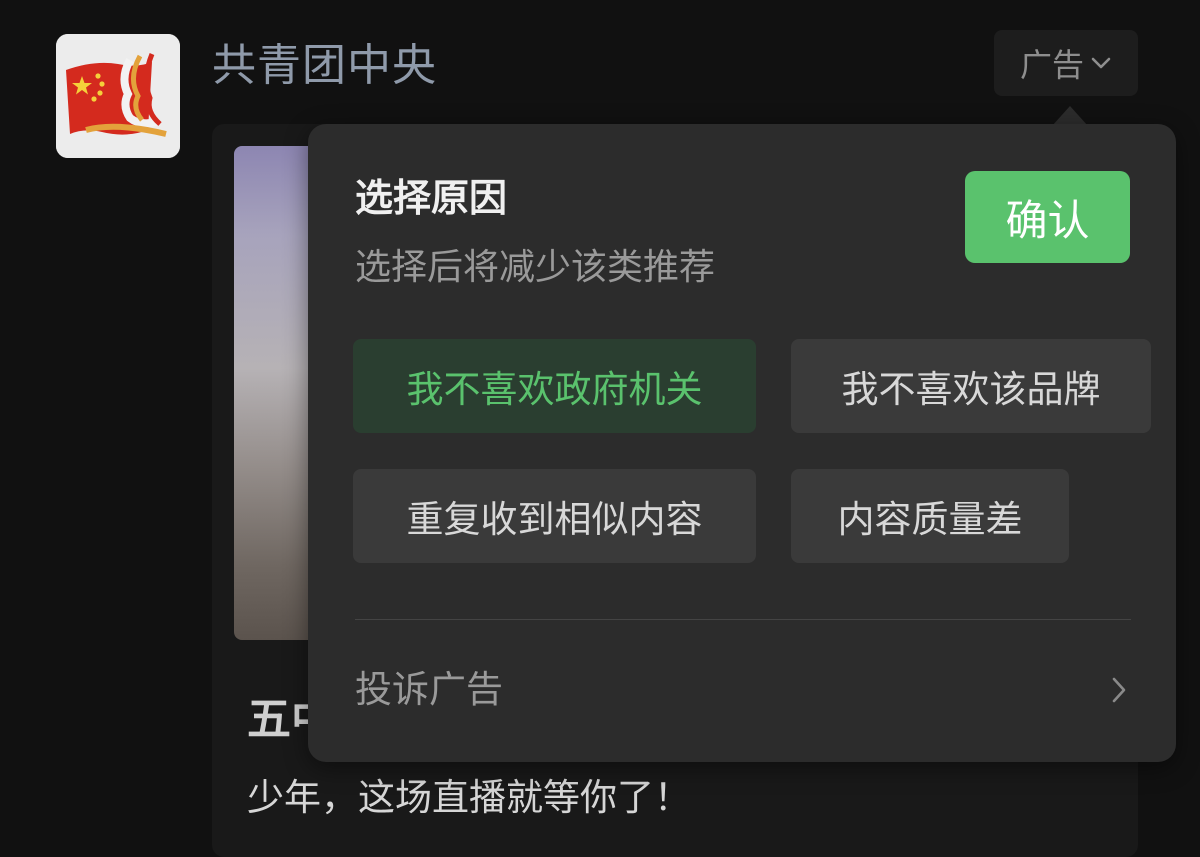 The height and width of the screenshot is (857, 1200). Describe the element at coordinates (554, 386) in the screenshot. I see `reason-option-dislike-government: 我不喜欢政府机关` at that location.